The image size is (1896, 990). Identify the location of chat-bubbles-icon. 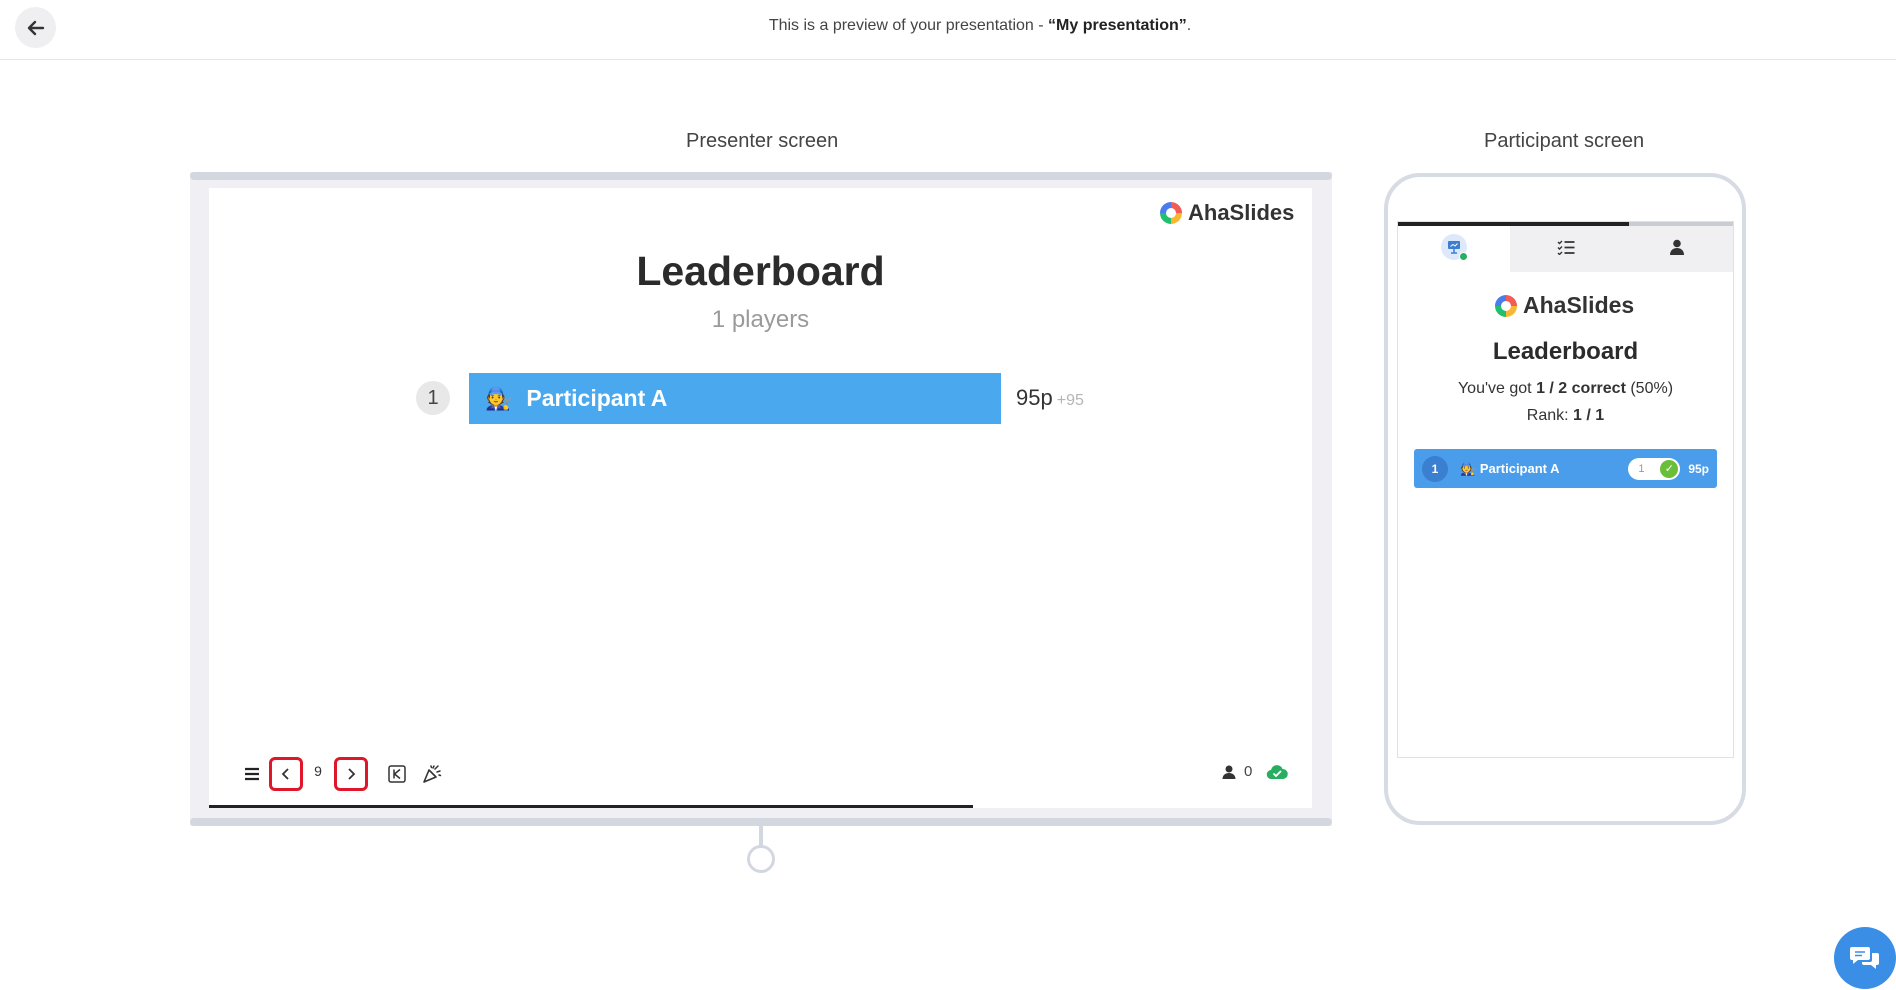
(1864, 958).